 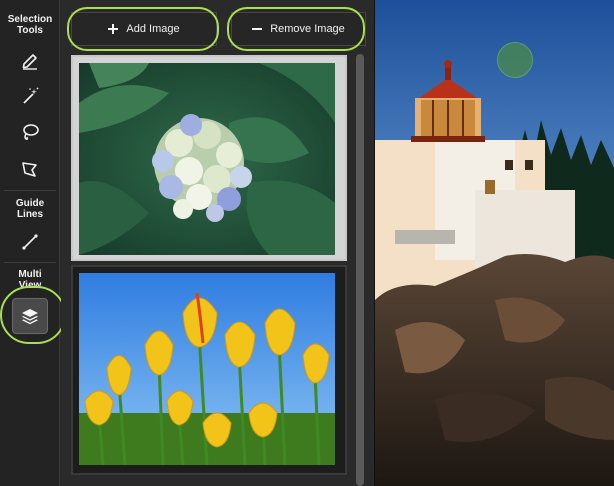 I want to click on pencil-icon, so click(x=29, y=62).